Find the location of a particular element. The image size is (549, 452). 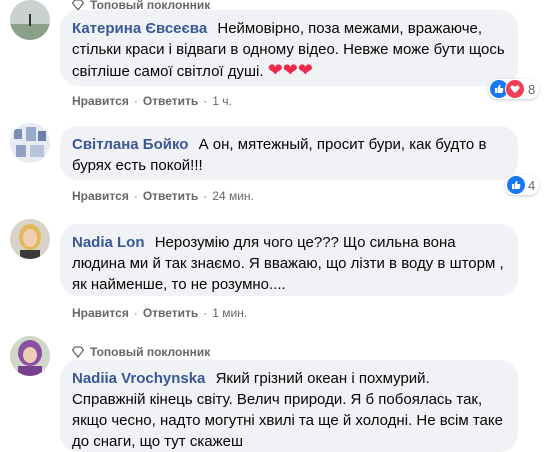

diamond-icon is located at coordinates (78, 352).